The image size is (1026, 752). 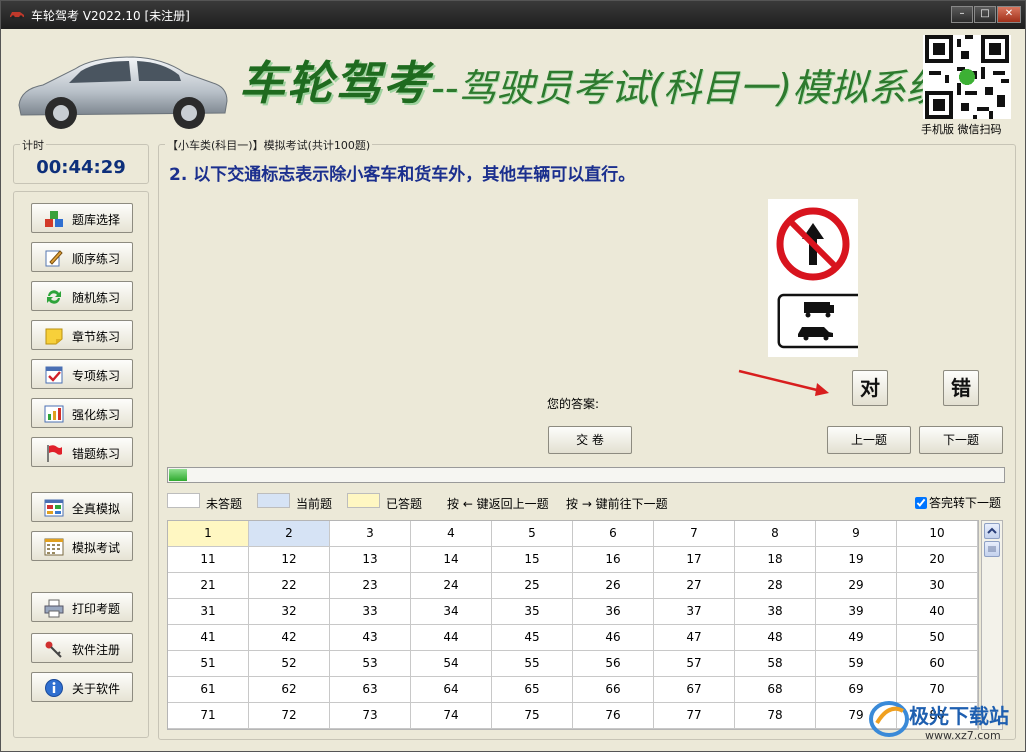 I want to click on question-cell: 11, so click(x=208, y=560).